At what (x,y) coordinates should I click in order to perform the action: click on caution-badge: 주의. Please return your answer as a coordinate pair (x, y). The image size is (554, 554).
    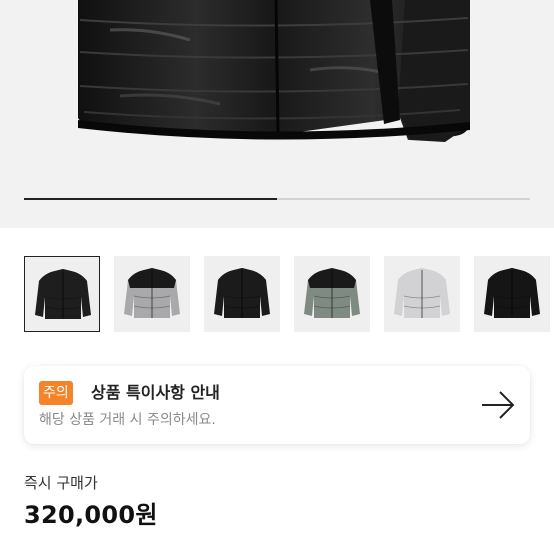
    Looking at the image, I should click on (56, 393).